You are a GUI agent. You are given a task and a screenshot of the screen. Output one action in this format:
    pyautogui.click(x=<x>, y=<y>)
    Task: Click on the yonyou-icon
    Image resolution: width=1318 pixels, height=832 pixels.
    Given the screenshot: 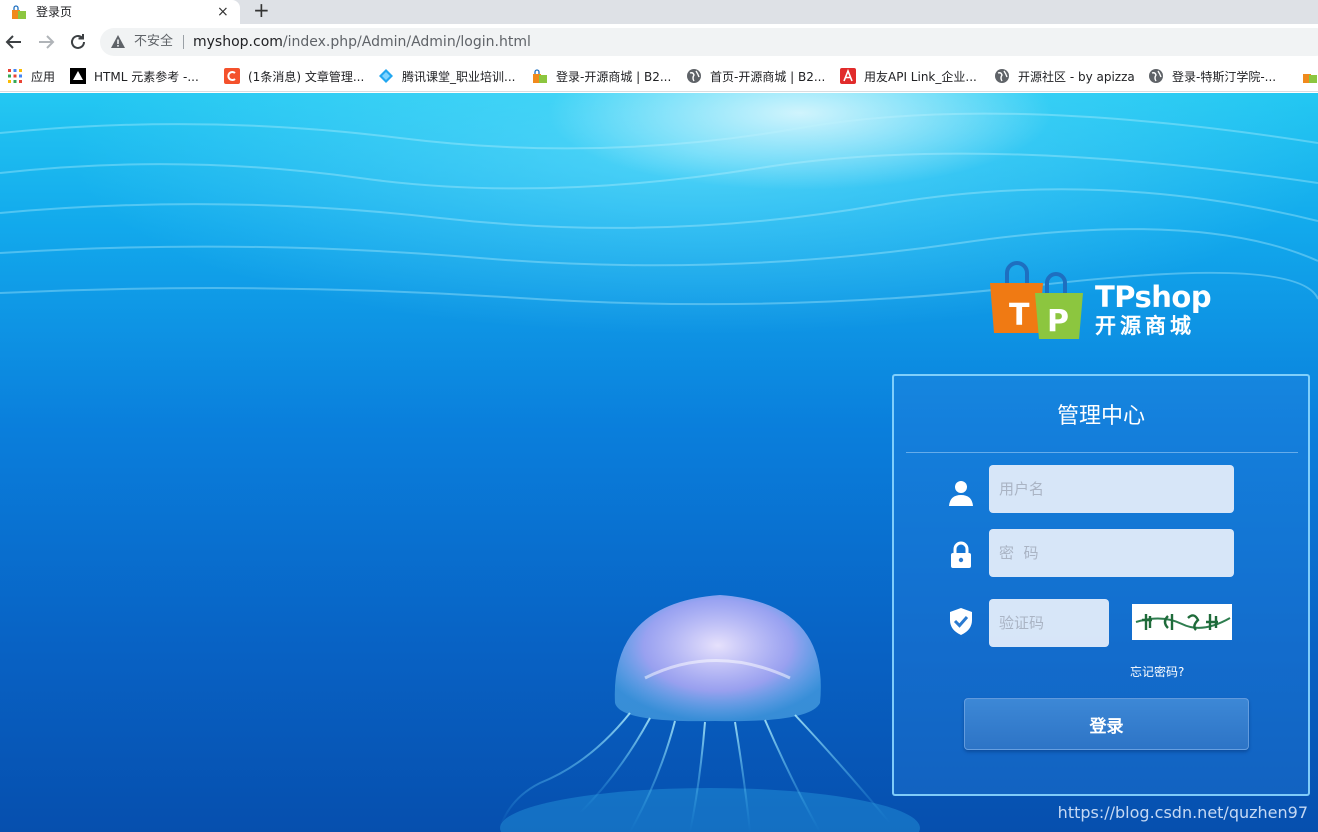 What is the action you would take?
    pyautogui.click(x=848, y=76)
    